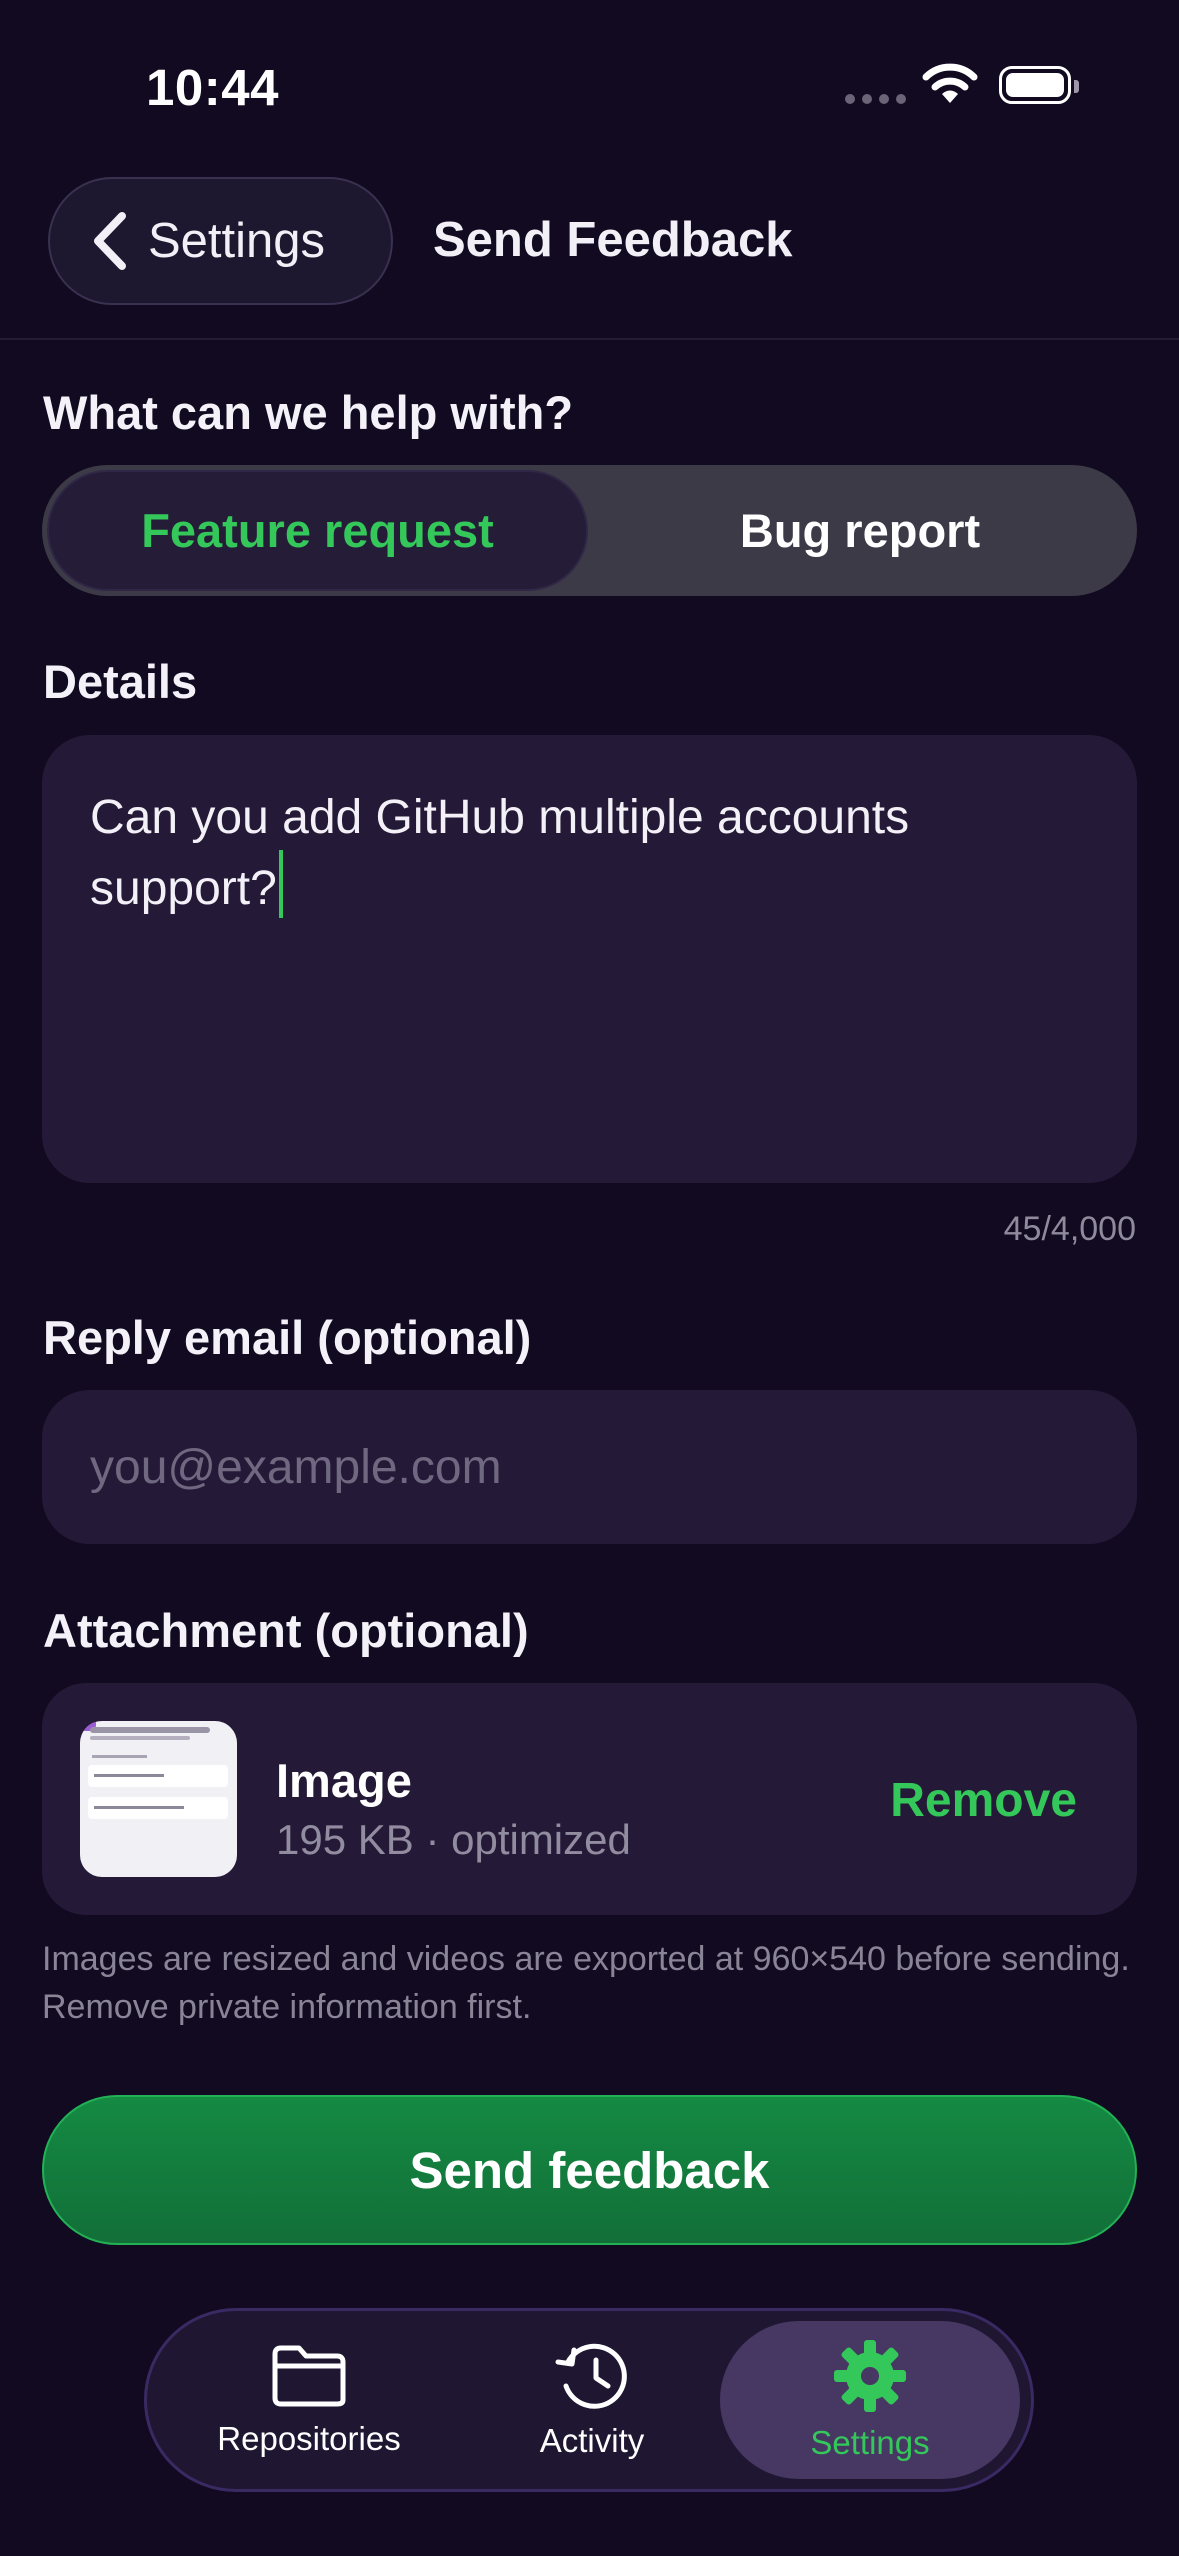 Image resolution: width=1179 pixels, height=2556 pixels. Describe the element at coordinates (344, 1780) in the screenshot. I see `attachment-title: Image` at that location.